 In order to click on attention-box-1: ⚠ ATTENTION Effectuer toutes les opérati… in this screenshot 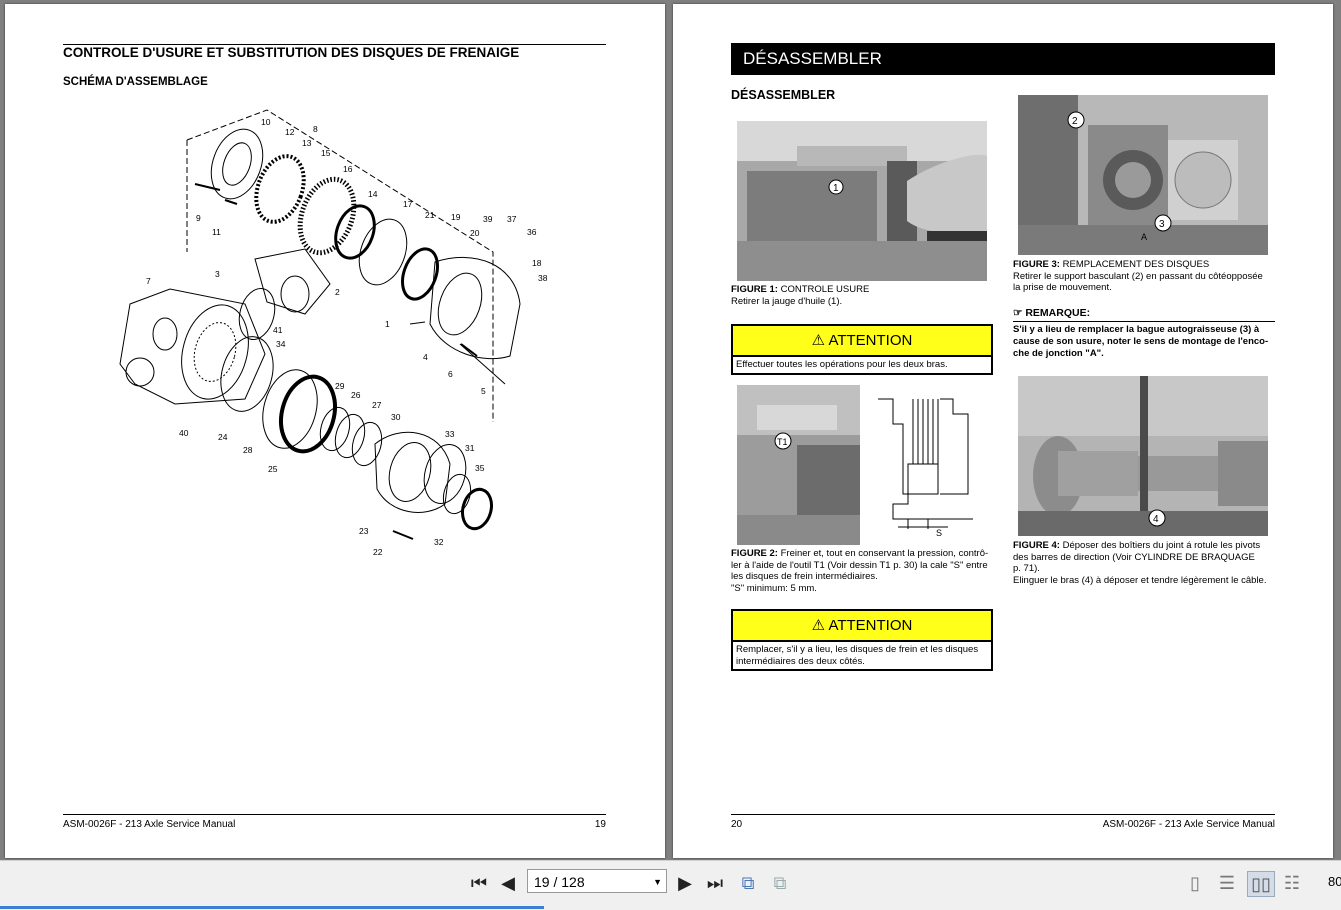, I will do `click(862, 349)`.